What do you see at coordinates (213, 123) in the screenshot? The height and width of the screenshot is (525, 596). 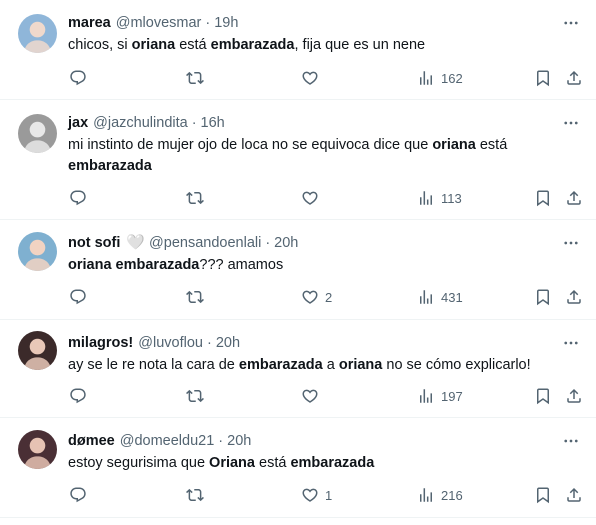 I see `timestamp: 16h` at bounding box center [213, 123].